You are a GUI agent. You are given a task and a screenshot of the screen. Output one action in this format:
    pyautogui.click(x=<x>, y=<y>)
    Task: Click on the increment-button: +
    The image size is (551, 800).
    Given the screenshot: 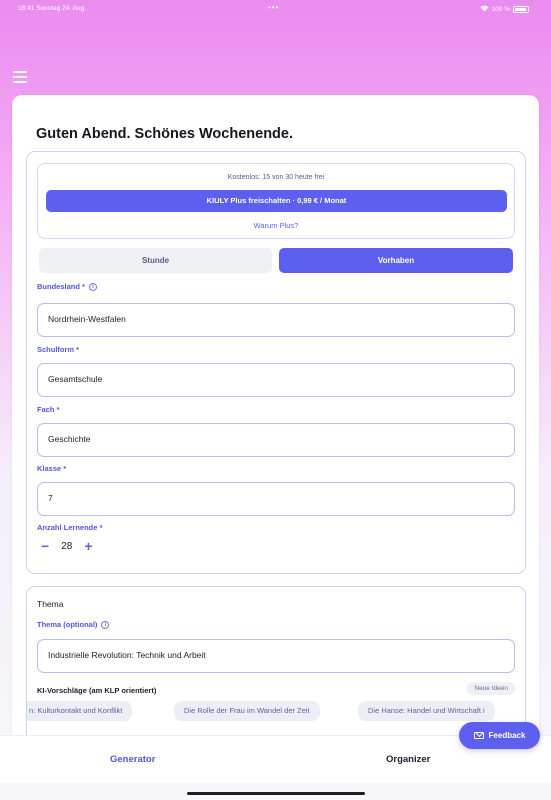 What is the action you would take?
    pyautogui.click(x=88, y=546)
    